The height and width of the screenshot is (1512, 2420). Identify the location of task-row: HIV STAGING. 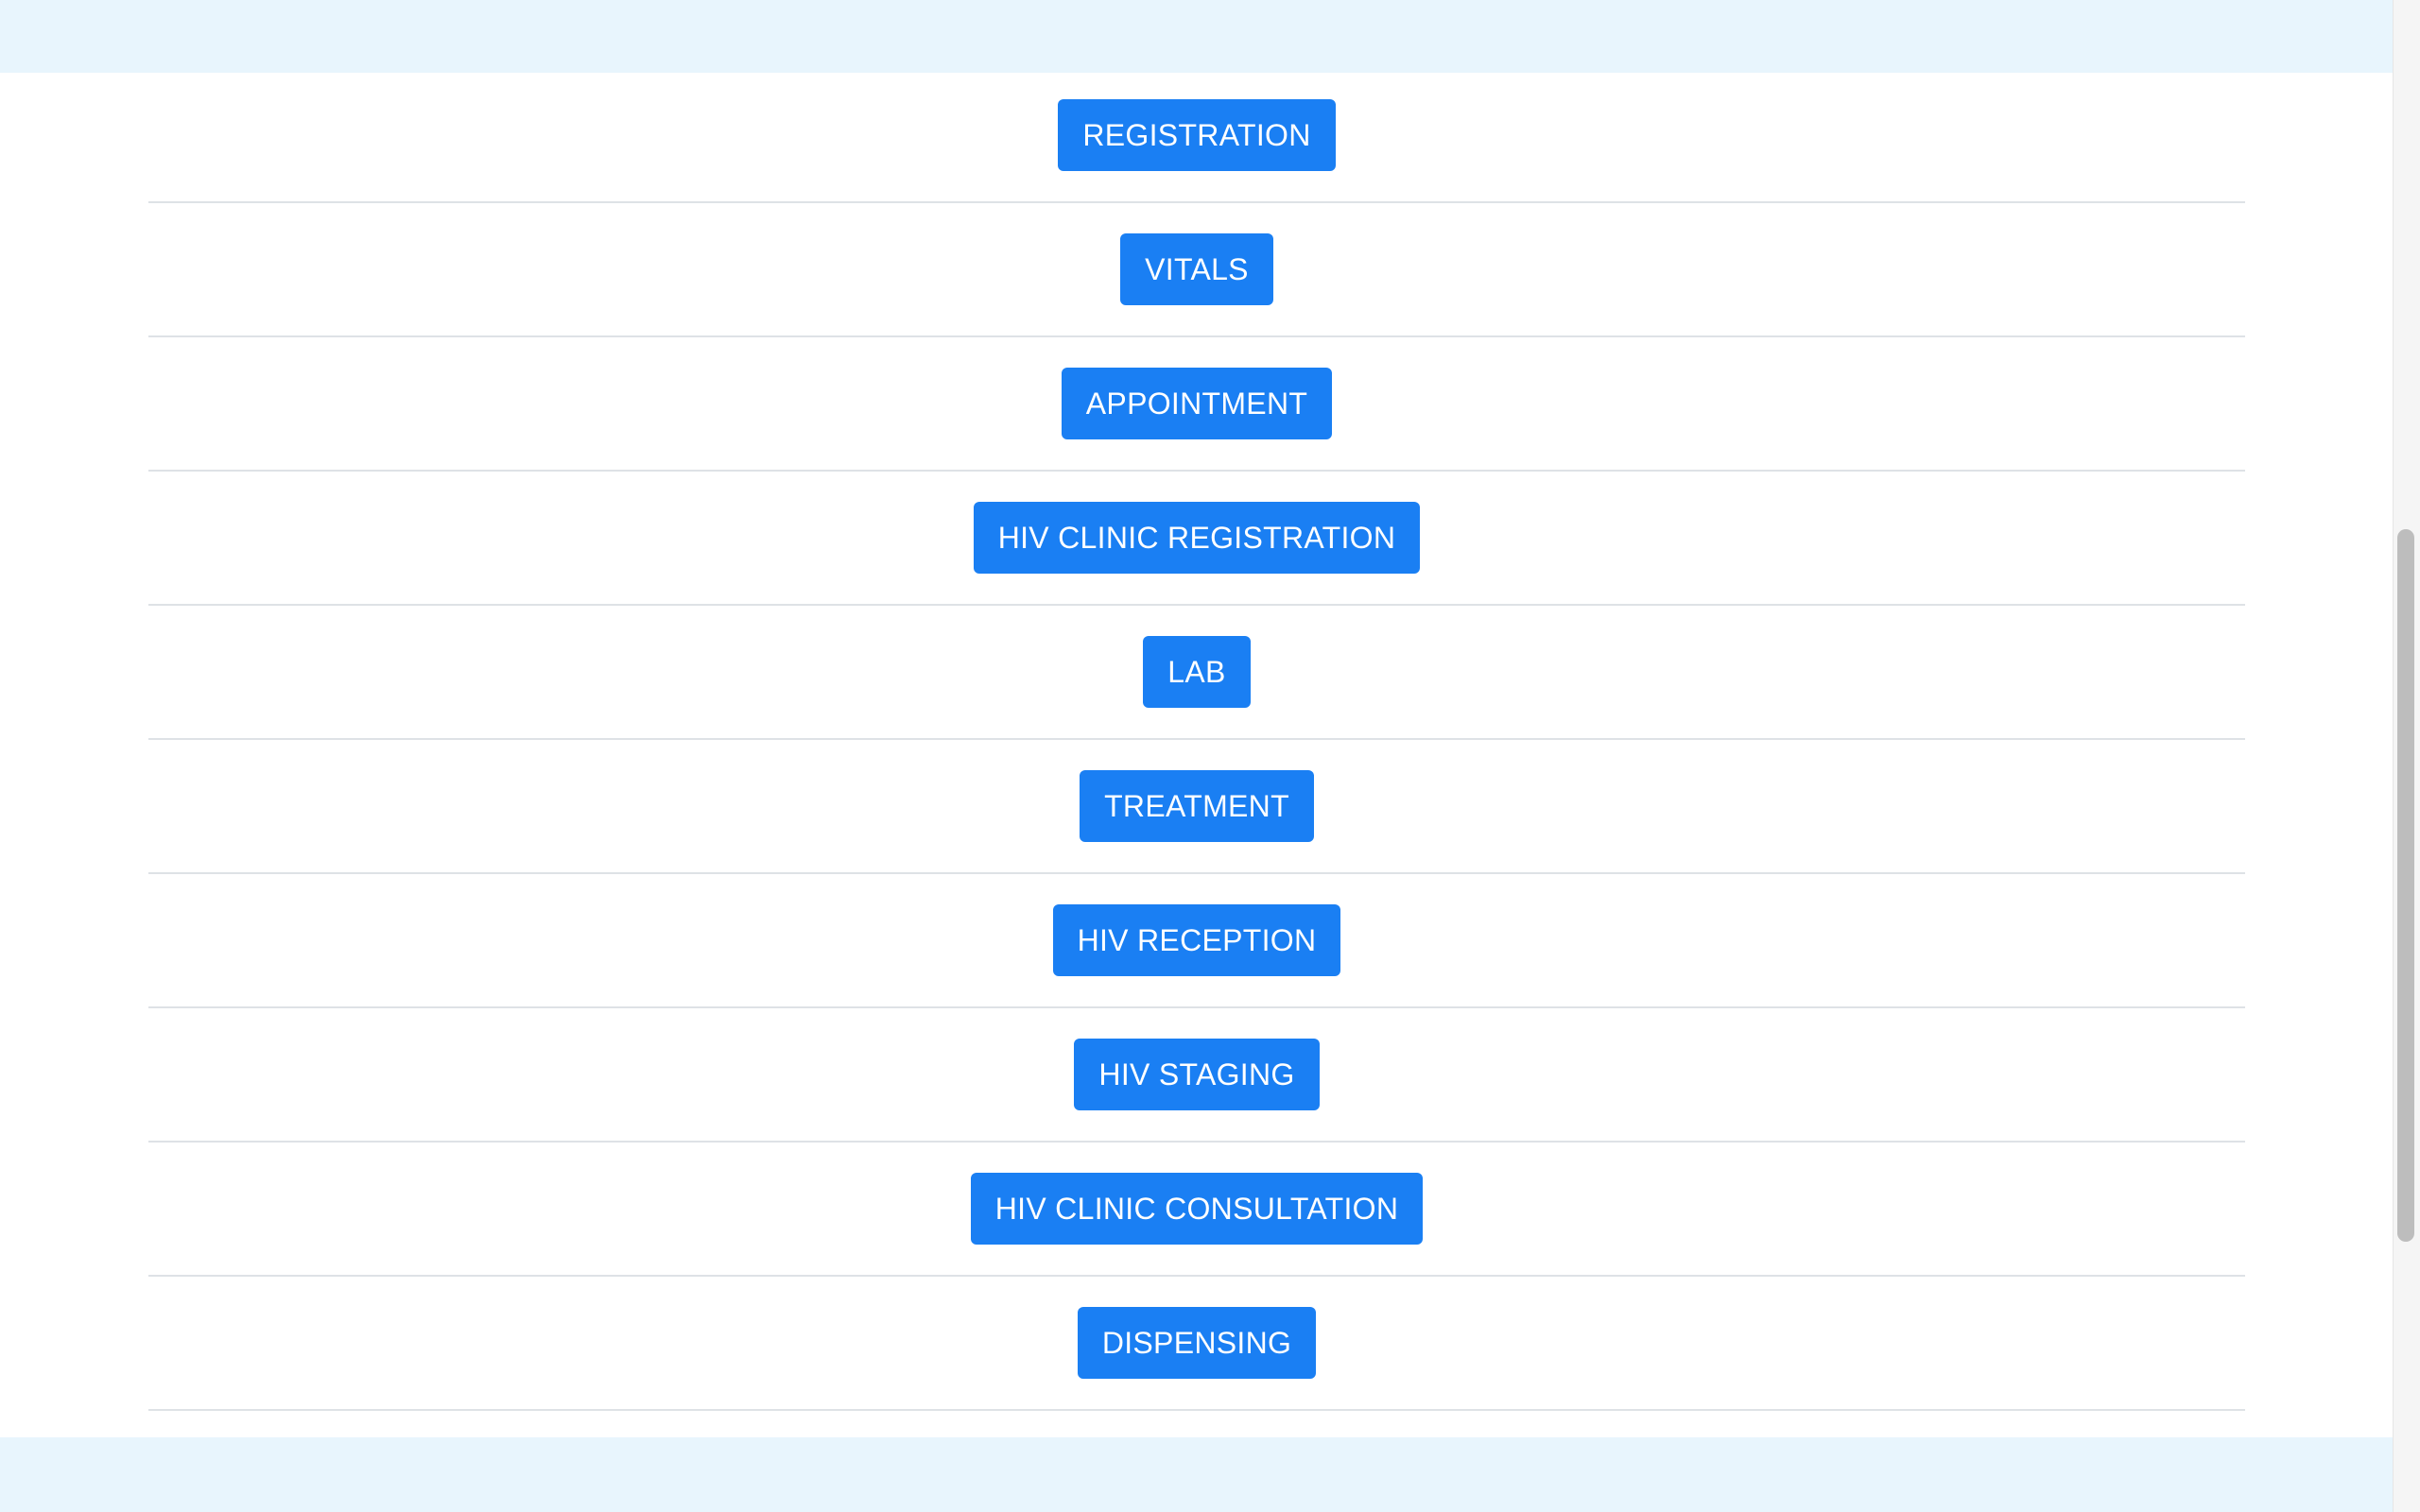
(1196, 1075).